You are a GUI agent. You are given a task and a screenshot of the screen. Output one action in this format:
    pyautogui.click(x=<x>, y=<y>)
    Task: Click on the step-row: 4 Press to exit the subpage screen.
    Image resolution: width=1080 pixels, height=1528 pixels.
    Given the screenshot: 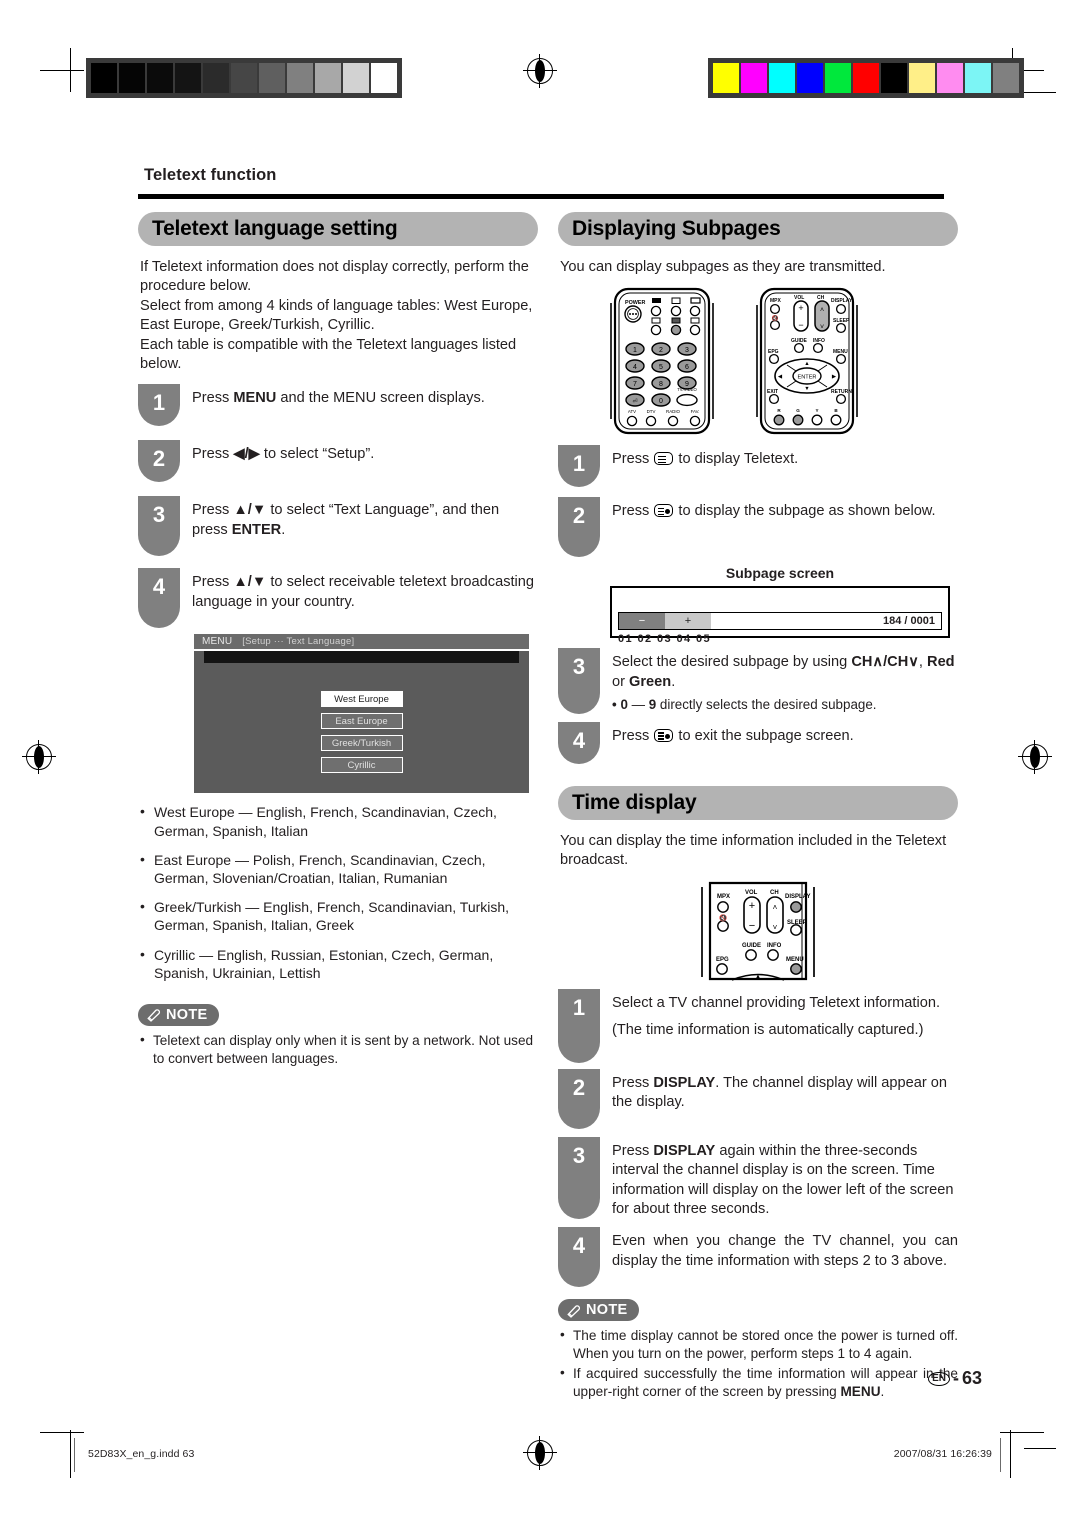 What is the action you would take?
    pyautogui.click(x=758, y=743)
    